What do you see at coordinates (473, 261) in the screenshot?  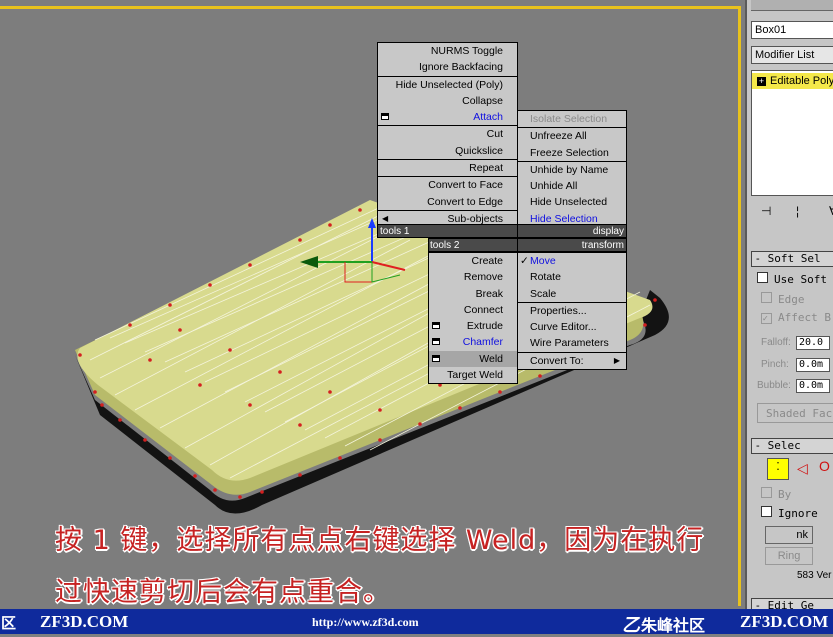 I see `menu-item-create: Create` at bounding box center [473, 261].